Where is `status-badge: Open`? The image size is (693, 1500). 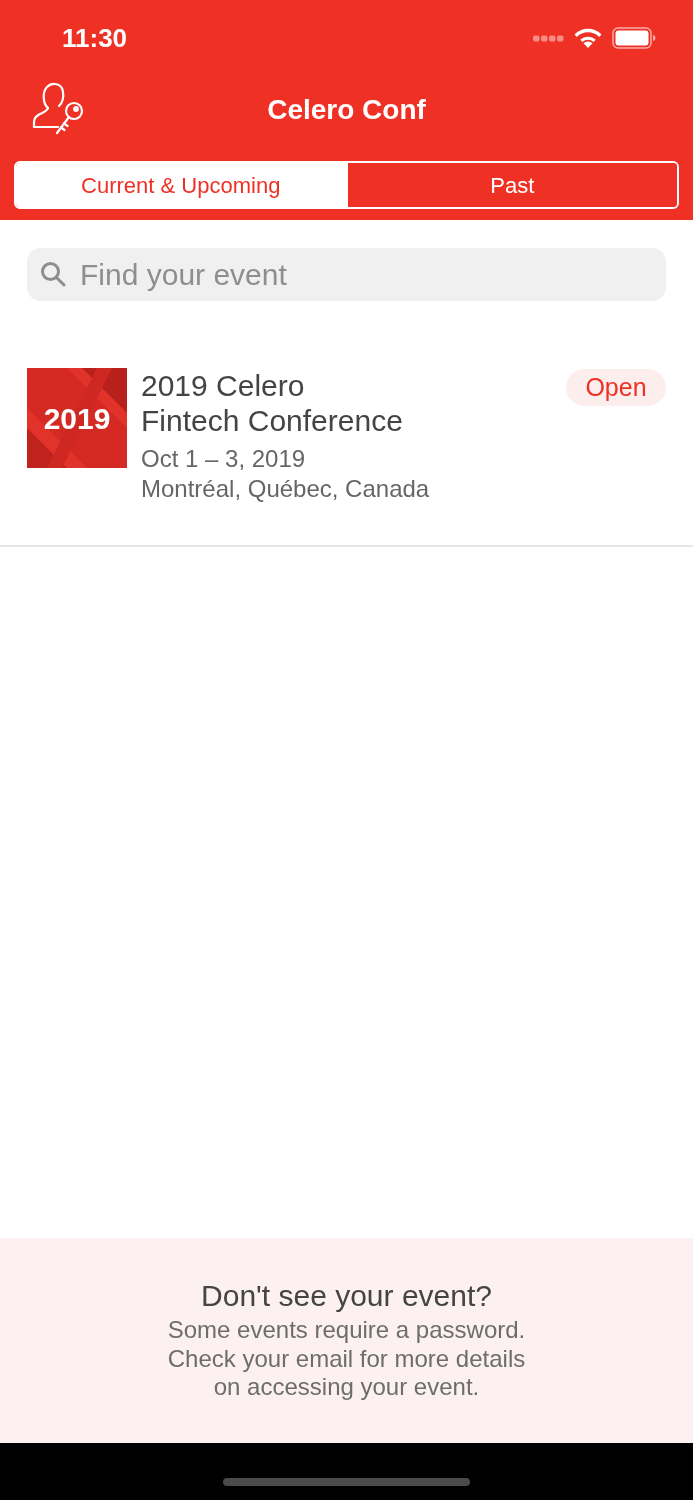
status-badge: Open is located at coordinates (616, 387).